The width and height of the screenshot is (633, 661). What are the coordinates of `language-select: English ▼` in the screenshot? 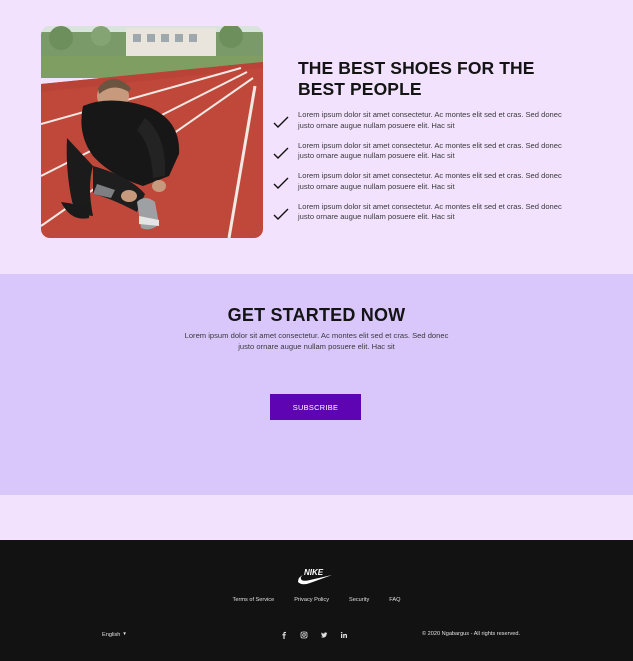 It's located at (114, 634).